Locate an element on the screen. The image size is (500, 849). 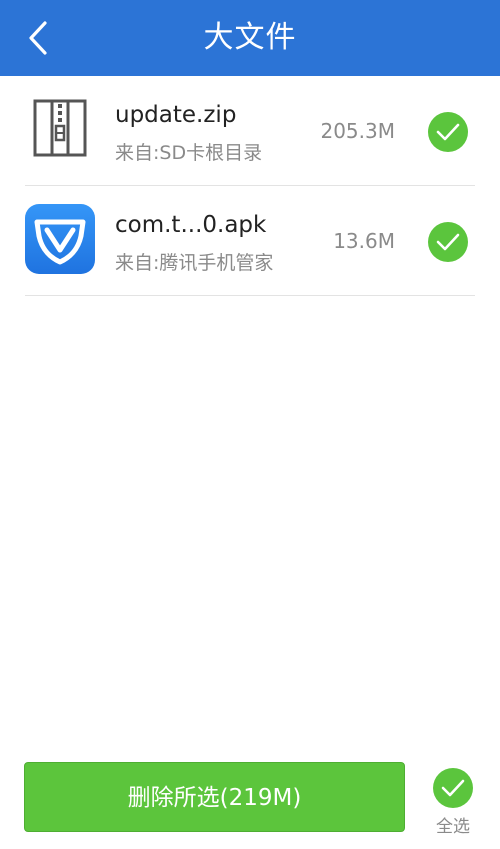
tencent-shield-icon is located at coordinates (60, 239).